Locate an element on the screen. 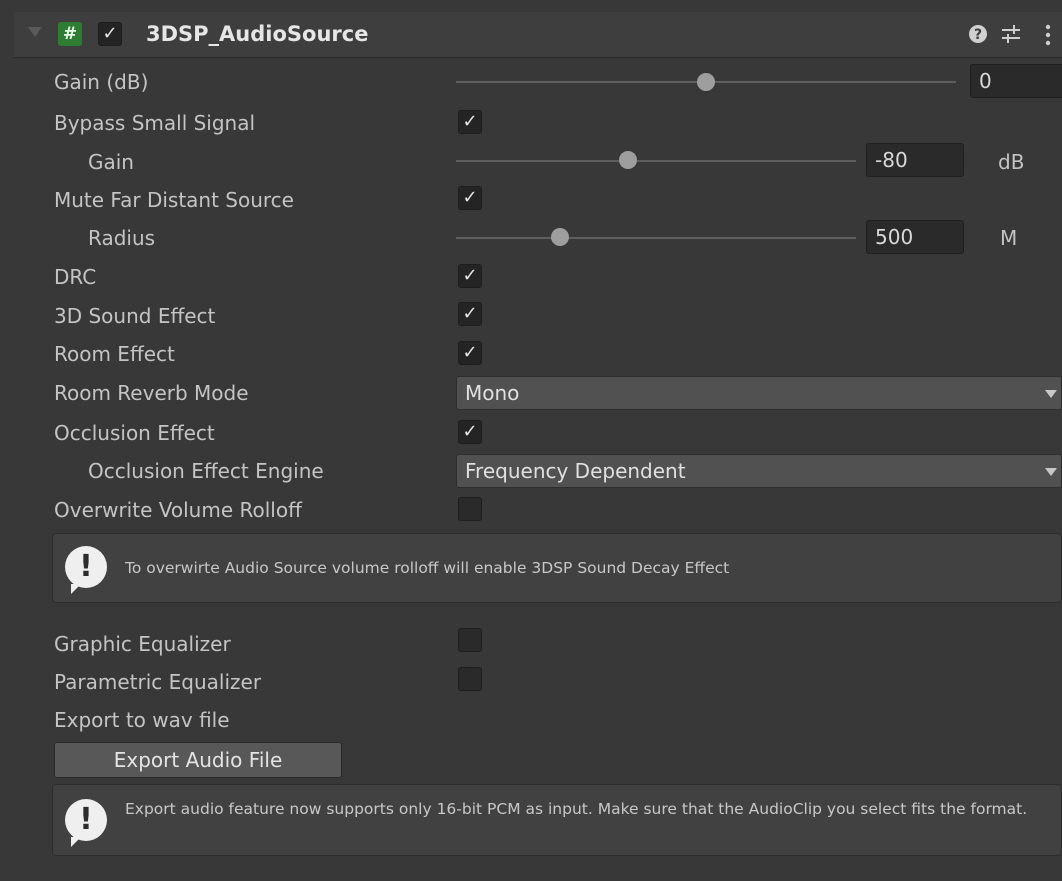 The height and width of the screenshot is (881, 1062). radius-label: Radius is located at coordinates (122, 238).